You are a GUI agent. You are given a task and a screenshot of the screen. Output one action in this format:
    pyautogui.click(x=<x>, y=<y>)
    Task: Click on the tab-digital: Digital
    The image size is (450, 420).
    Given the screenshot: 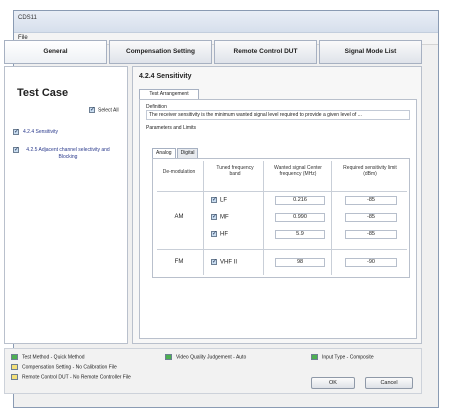 What is the action you would take?
    pyautogui.click(x=187, y=153)
    